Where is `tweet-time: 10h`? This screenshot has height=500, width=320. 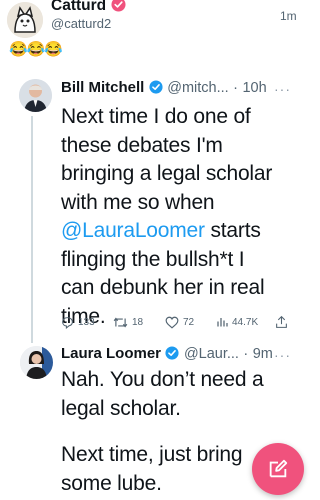 tweet-time: 10h is located at coordinates (254, 88).